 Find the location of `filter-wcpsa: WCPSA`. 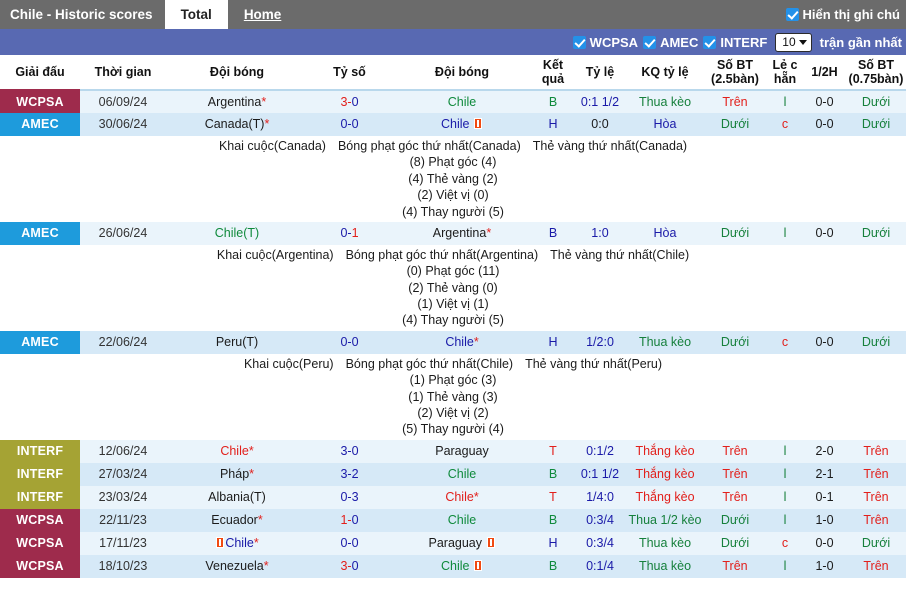

filter-wcpsa: WCPSA is located at coordinates (605, 42).